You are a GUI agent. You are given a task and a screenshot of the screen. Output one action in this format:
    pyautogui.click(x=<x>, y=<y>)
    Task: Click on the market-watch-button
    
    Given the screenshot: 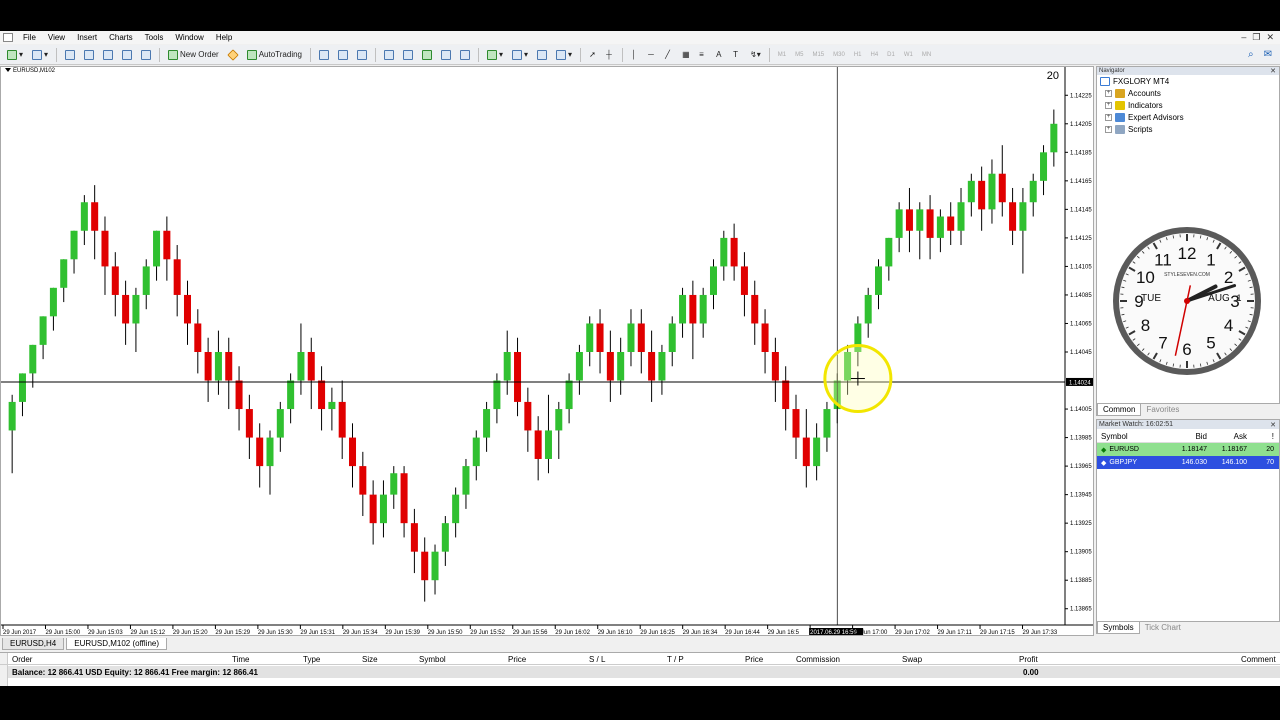 What is the action you would take?
    pyautogui.click(x=70, y=55)
    